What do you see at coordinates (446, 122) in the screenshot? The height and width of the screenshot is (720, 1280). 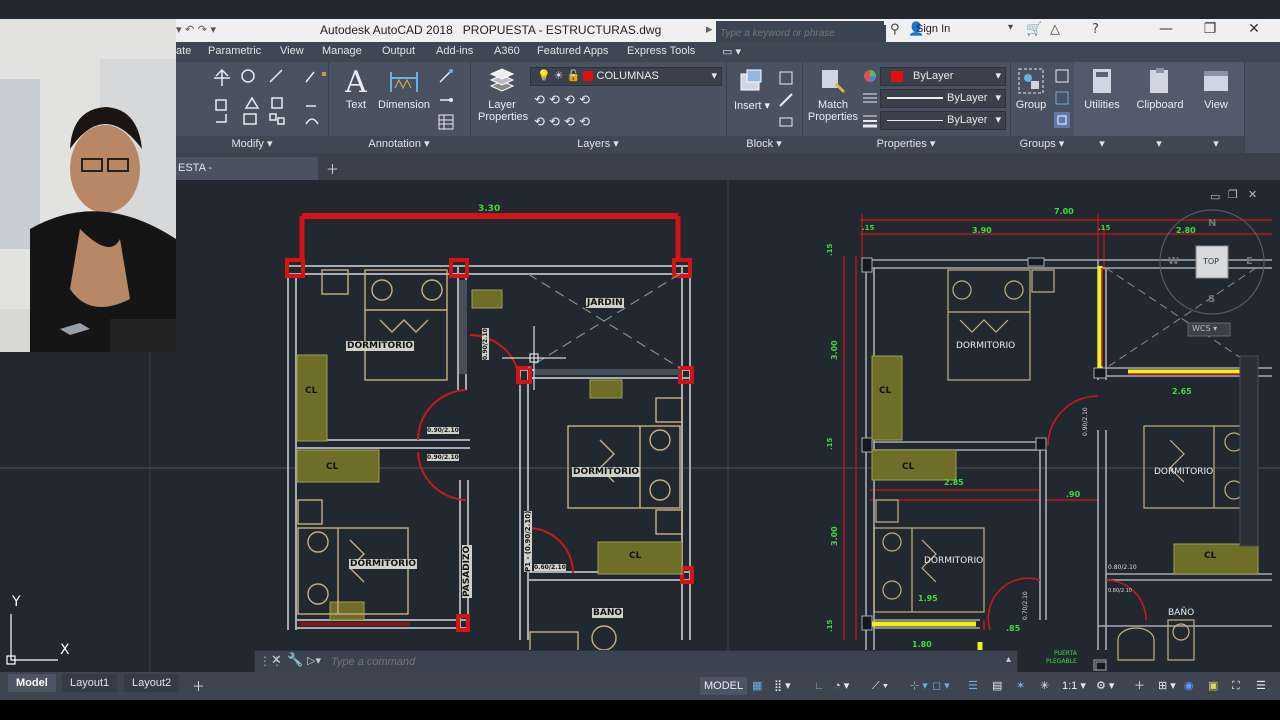 I see `table-icon` at bounding box center [446, 122].